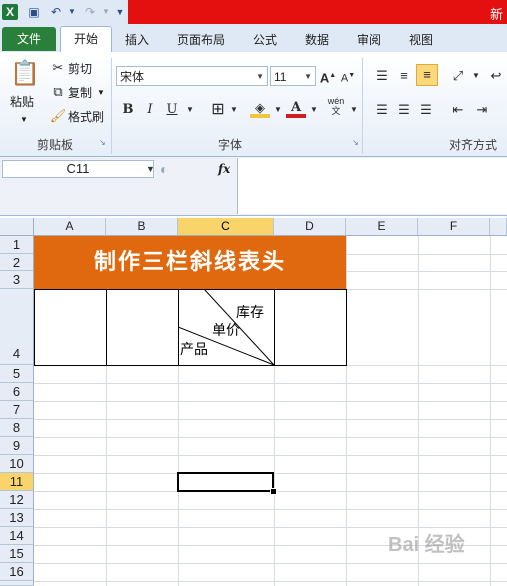 This screenshot has width=507, height=586. What do you see at coordinates (404, 76) in the screenshot?
I see `align-middle-icon: ≡` at bounding box center [404, 76].